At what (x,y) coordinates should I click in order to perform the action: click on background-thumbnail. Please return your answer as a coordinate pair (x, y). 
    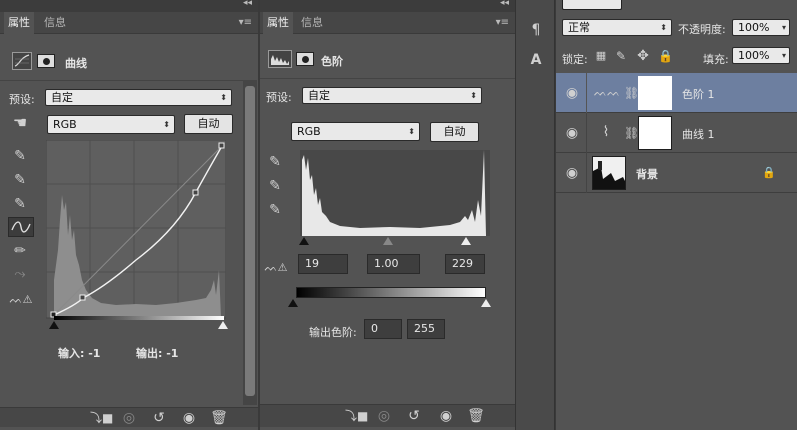
    Looking at the image, I should click on (609, 173).